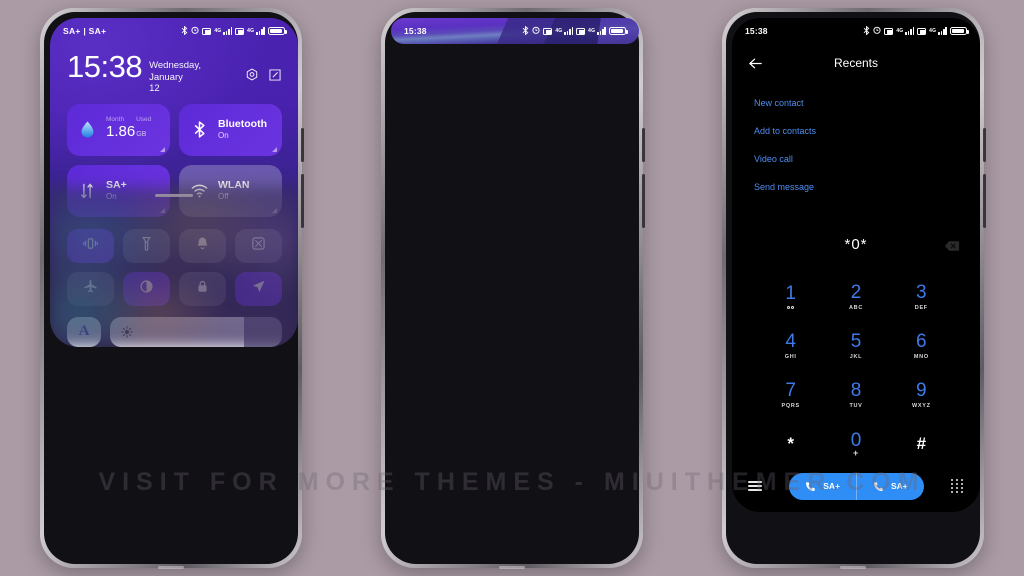  Describe the element at coordinates (899, 486) in the screenshot. I see `call-button-label: SA+` at that location.